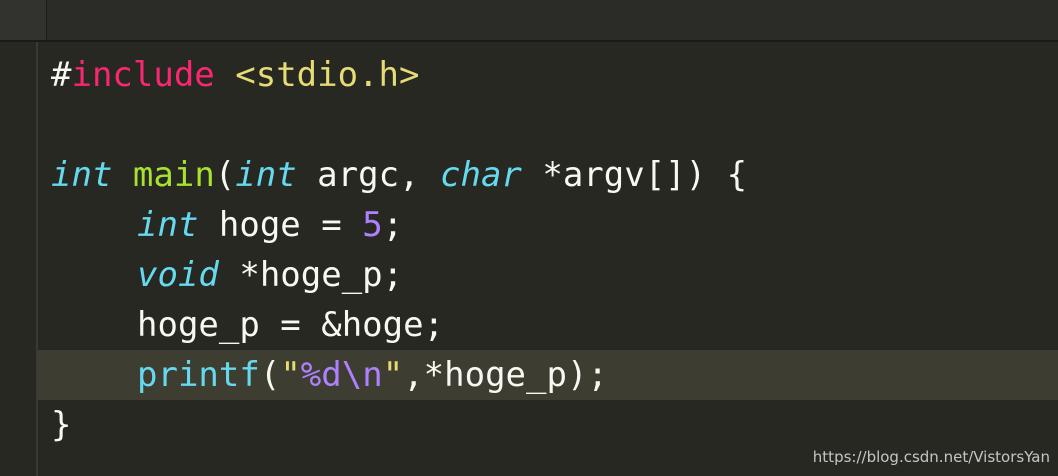  Describe the element at coordinates (327, 75) in the screenshot. I see `token-header: <stdio.h>` at that location.